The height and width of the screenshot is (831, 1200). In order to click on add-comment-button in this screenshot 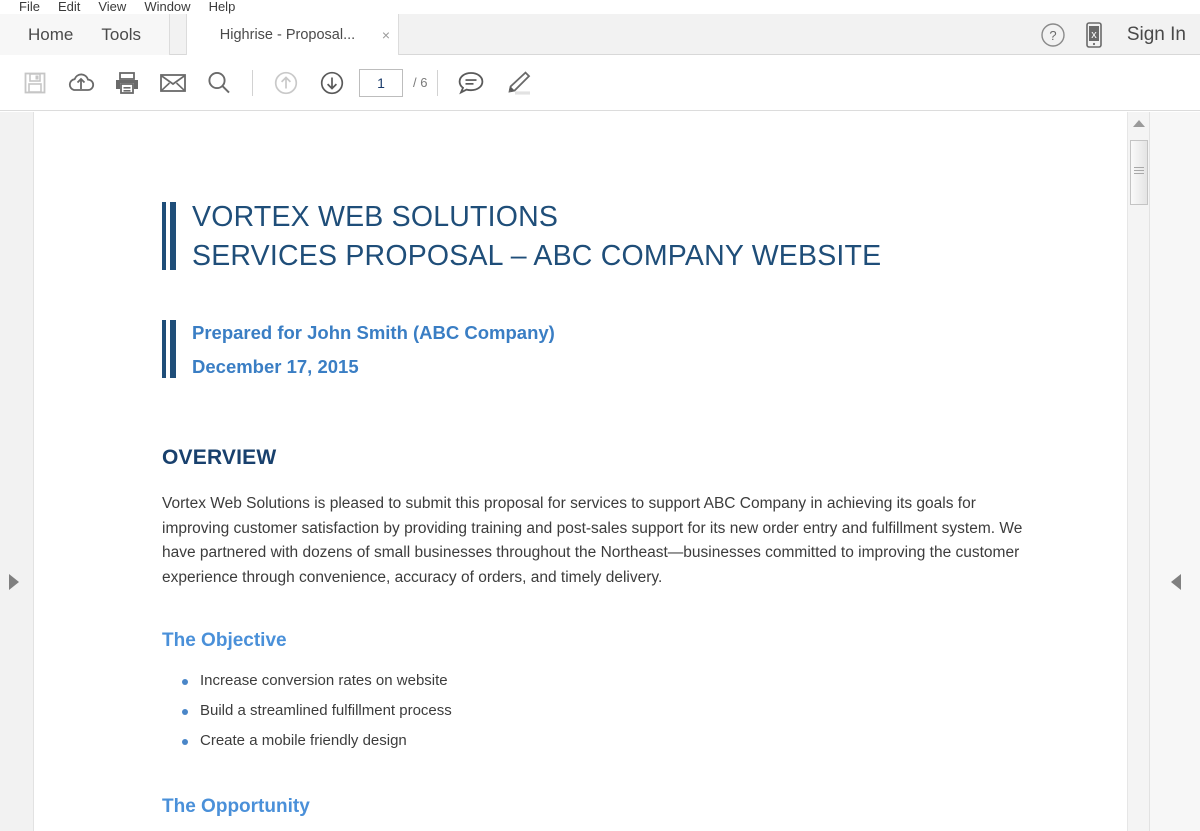, I will do `click(471, 83)`.